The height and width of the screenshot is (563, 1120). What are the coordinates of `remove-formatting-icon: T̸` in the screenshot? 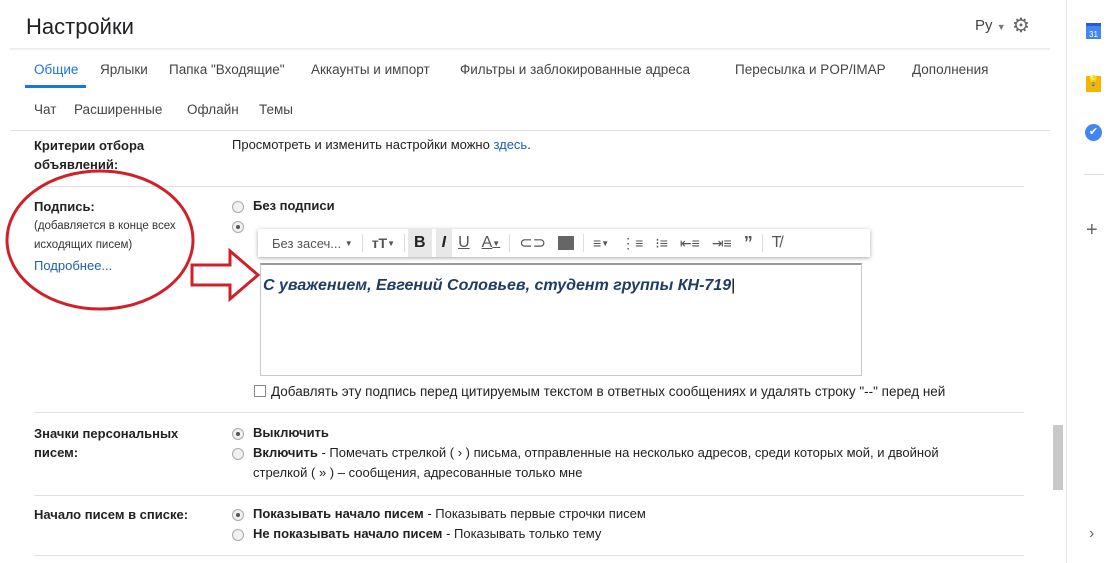 It's located at (777, 243).